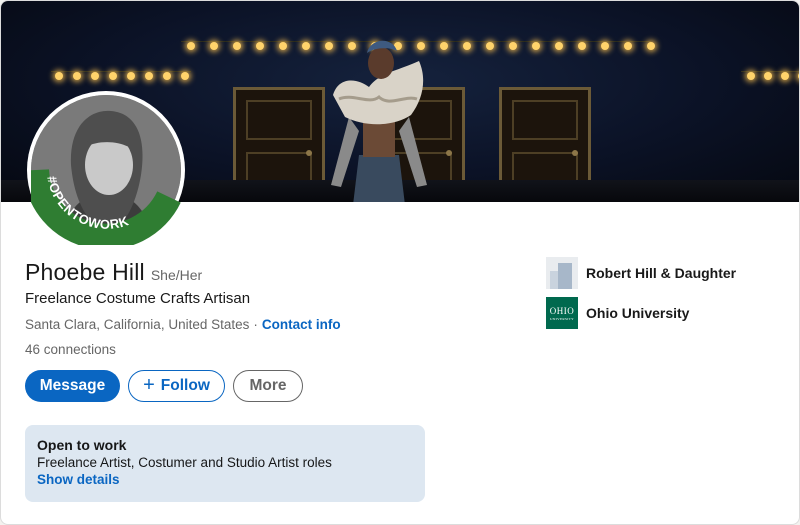 Image resolution: width=800 pixels, height=525 pixels. What do you see at coordinates (72, 386) in the screenshot?
I see `message-button: Message` at bounding box center [72, 386].